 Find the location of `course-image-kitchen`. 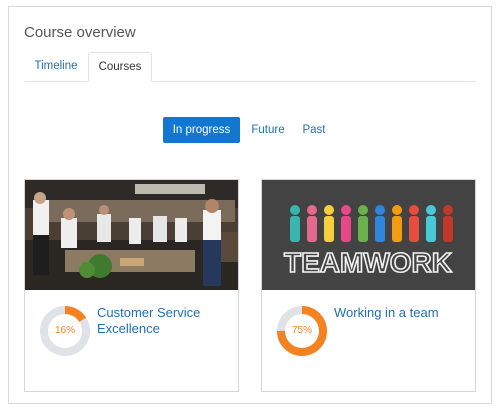

course-image-kitchen is located at coordinates (131, 235).